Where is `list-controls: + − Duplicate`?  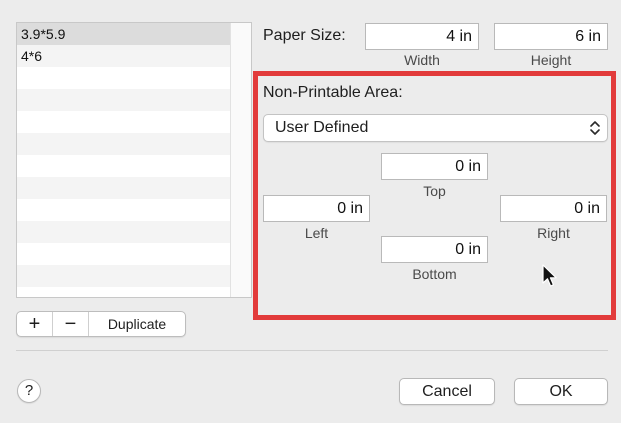
list-controls: + − Duplicate is located at coordinates (101, 324).